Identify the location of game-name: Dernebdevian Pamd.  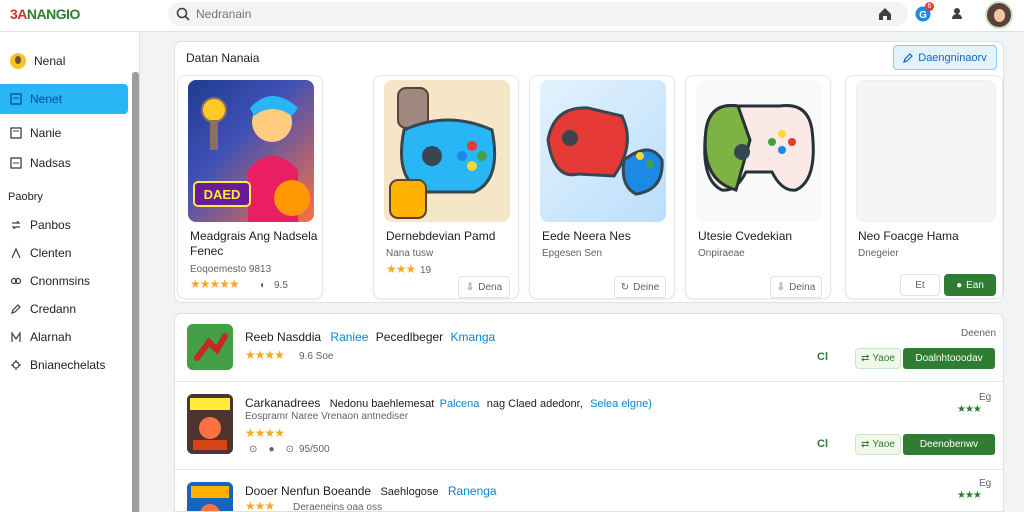
(441, 236).